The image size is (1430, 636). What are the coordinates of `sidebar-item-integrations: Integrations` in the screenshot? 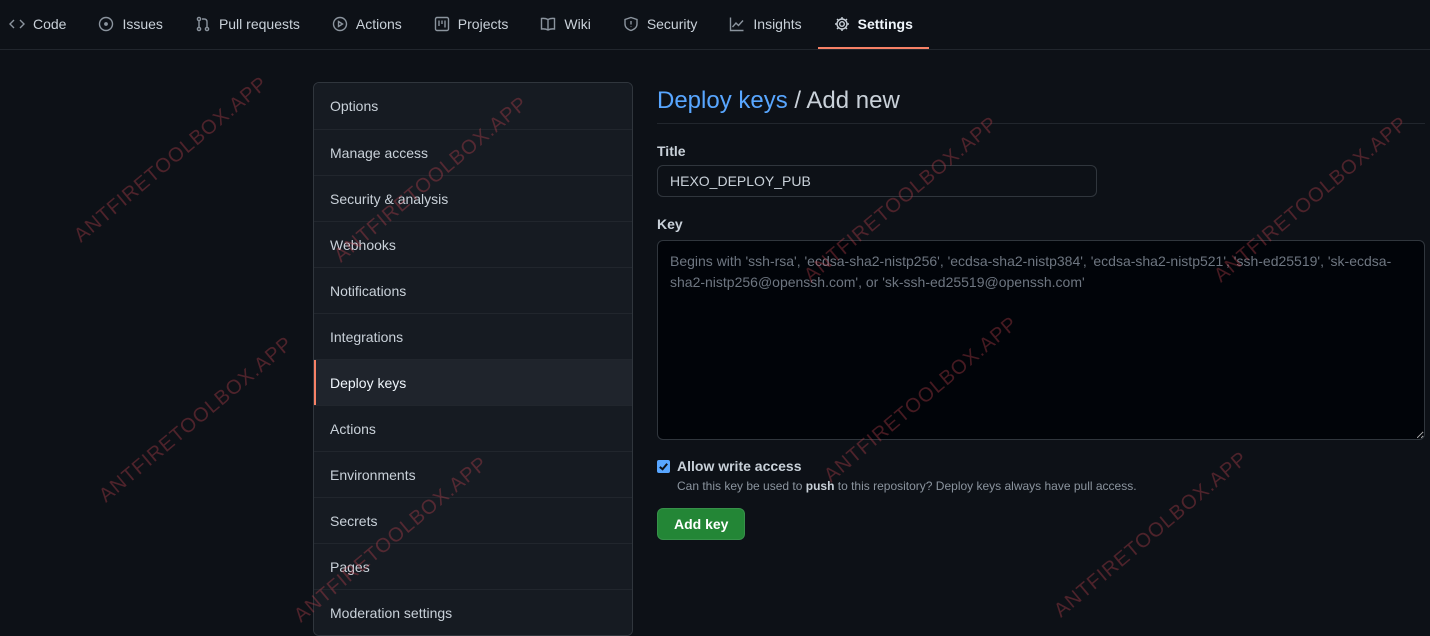 It's located at (473, 336).